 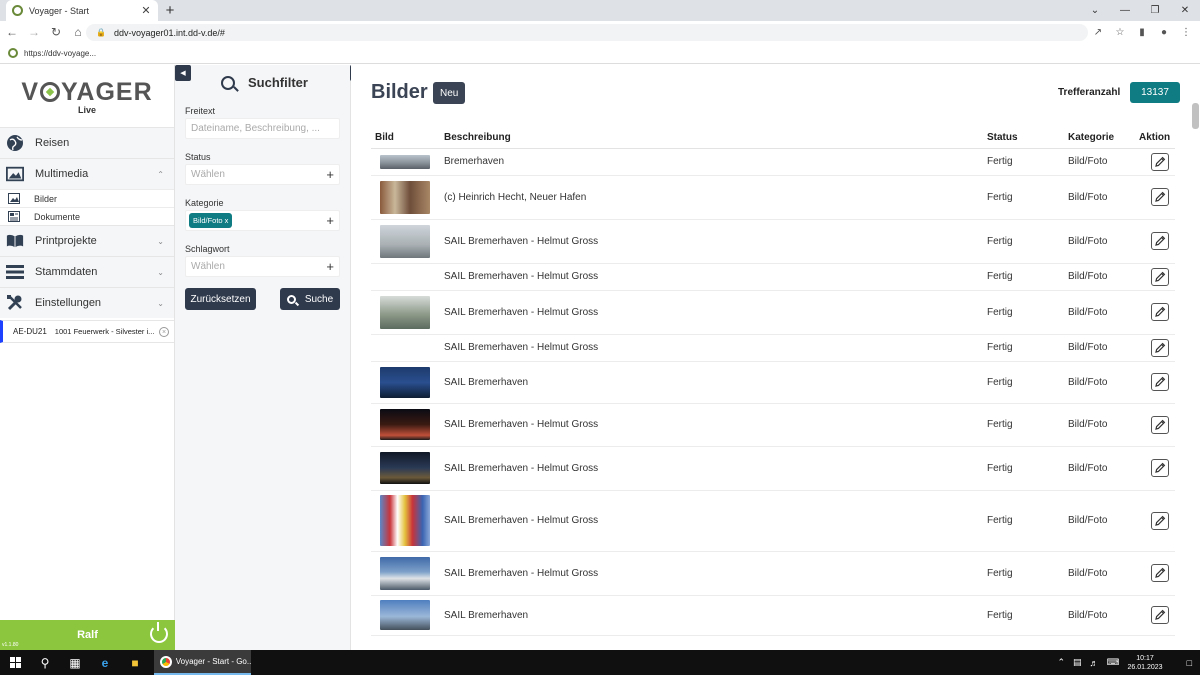 I want to click on tab-close-icon: ✕, so click(x=146, y=10).